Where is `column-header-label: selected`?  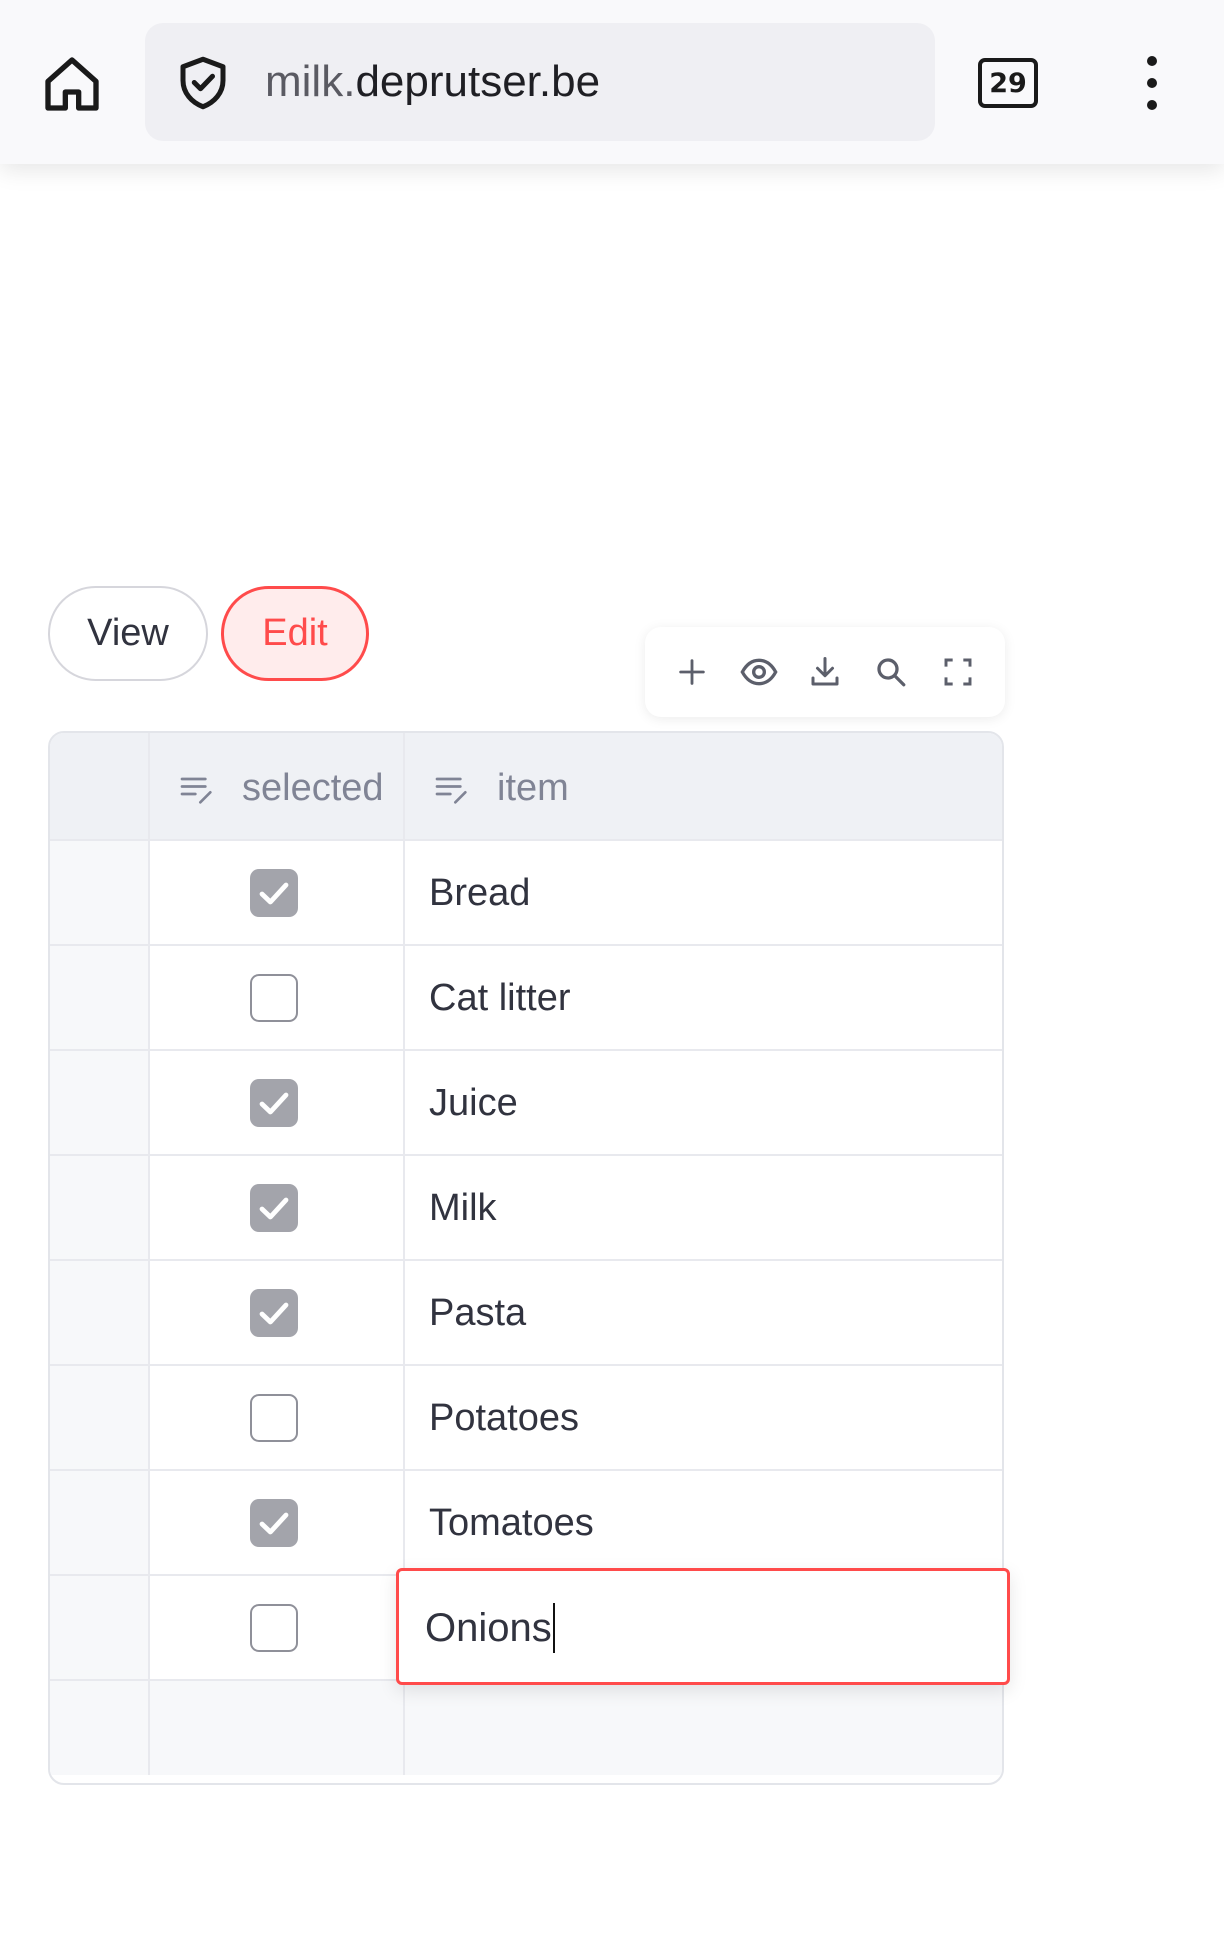
column-header-label: selected is located at coordinates (313, 788).